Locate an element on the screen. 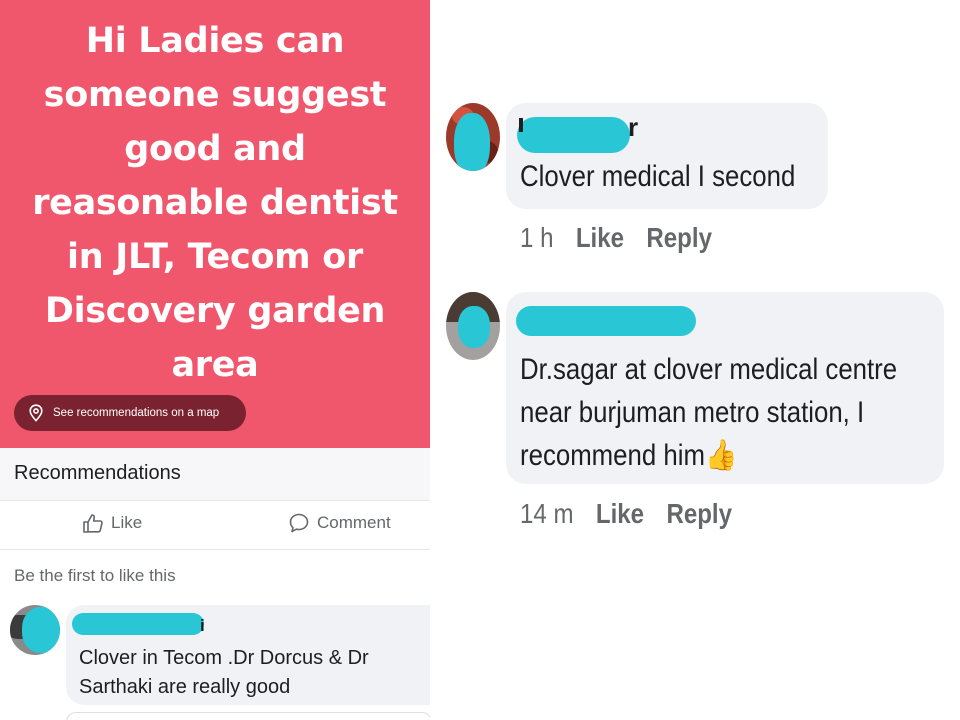  like-button: Like is located at coordinates (112, 523).